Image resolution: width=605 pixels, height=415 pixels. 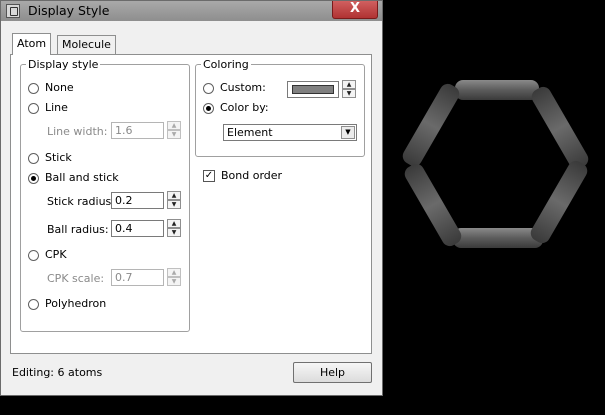 I want to click on custom-color-swatch, so click(x=313, y=89).